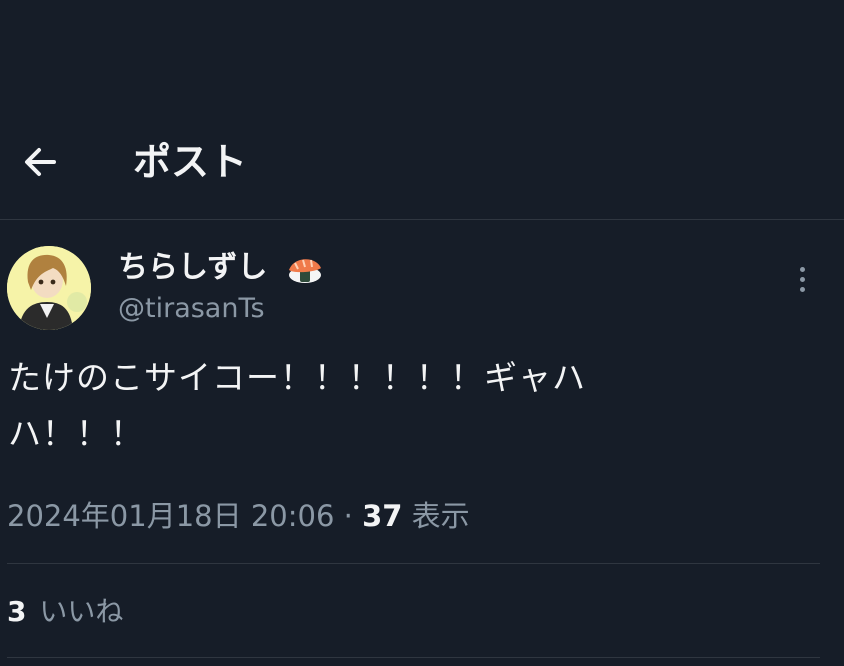  I want to click on likes-count: 3, so click(17, 611).